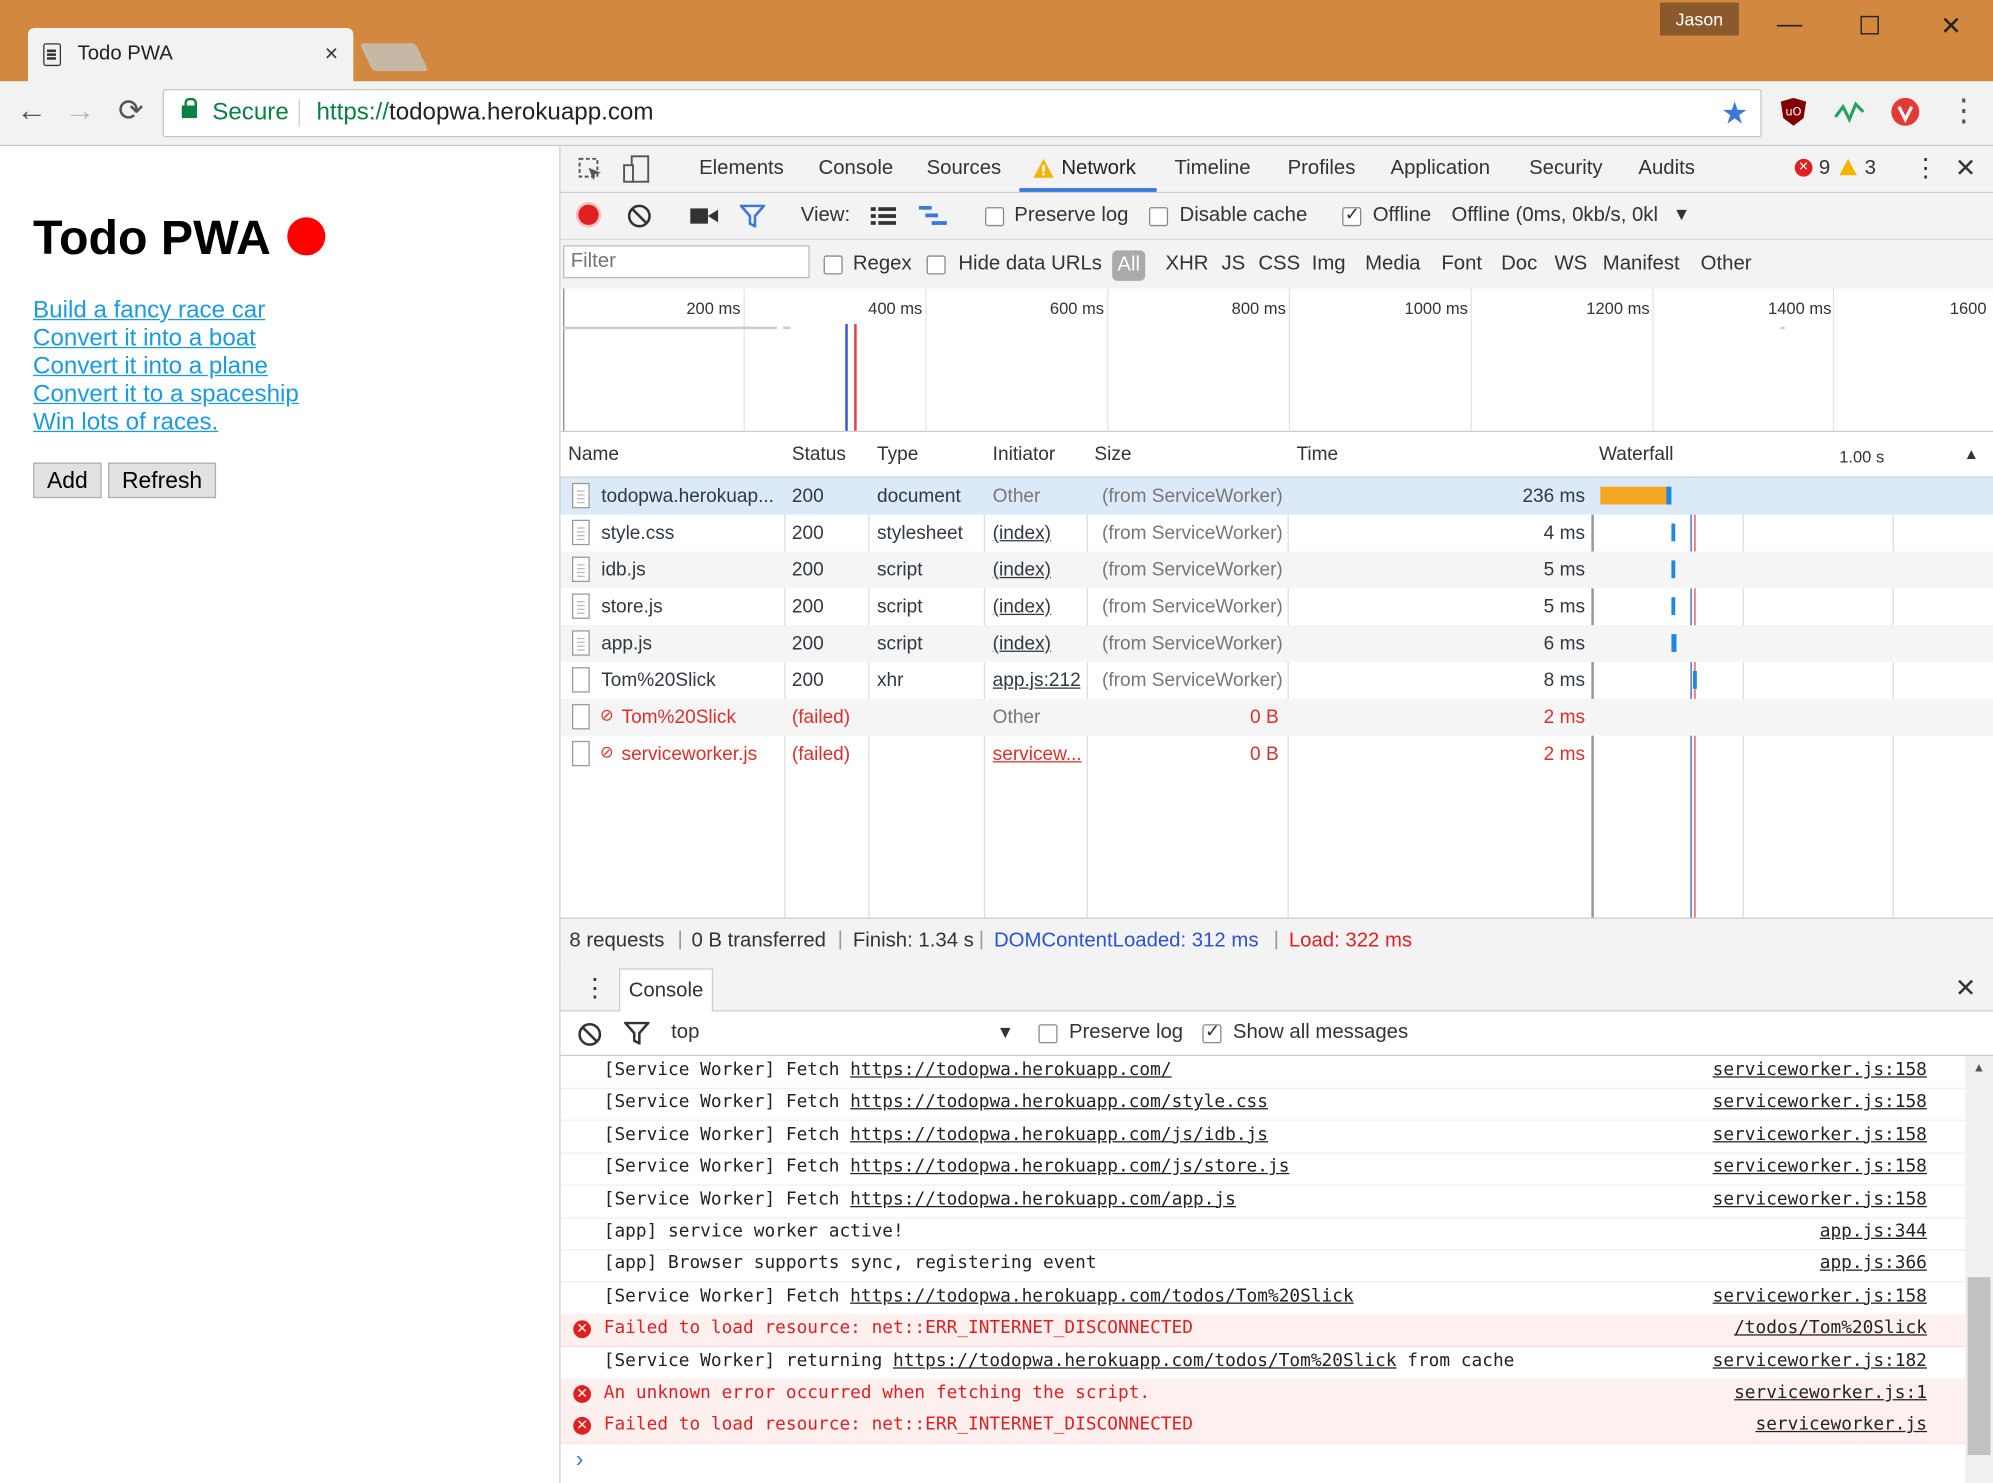  Describe the element at coordinates (1329, 264) in the screenshot. I see `filter-type-img: Img` at that location.